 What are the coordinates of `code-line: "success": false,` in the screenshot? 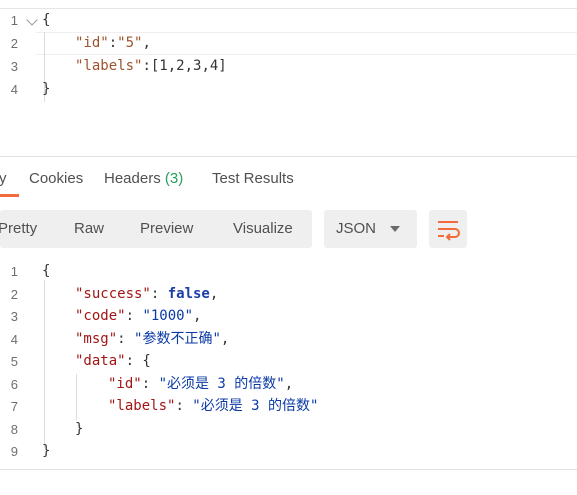 It's located at (146, 294).